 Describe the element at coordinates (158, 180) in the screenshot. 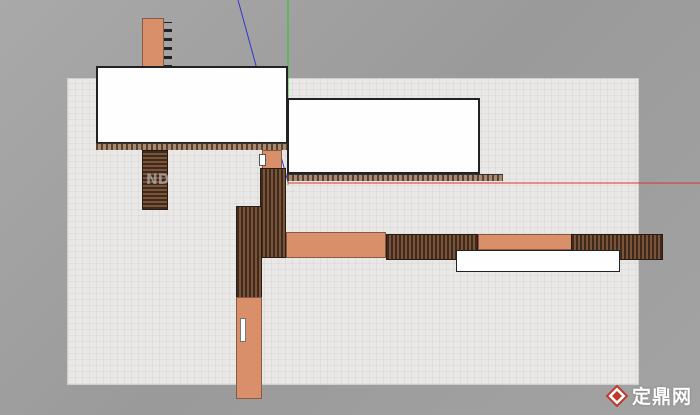

I see `faint-watermark: ND` at that location.